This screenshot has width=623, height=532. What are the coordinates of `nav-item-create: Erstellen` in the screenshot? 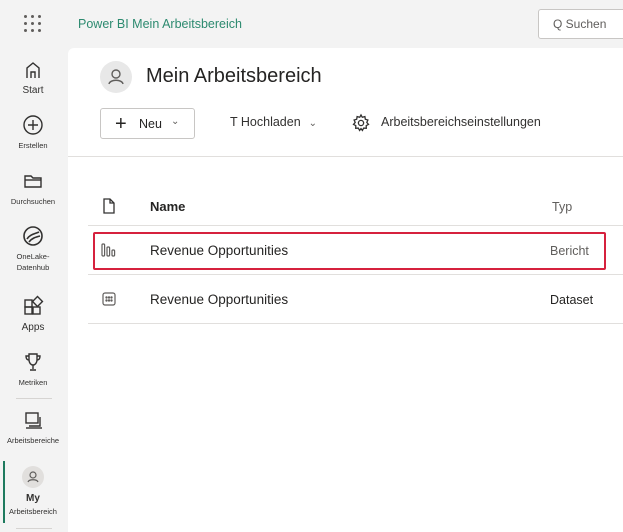 It's located at (33, 132).